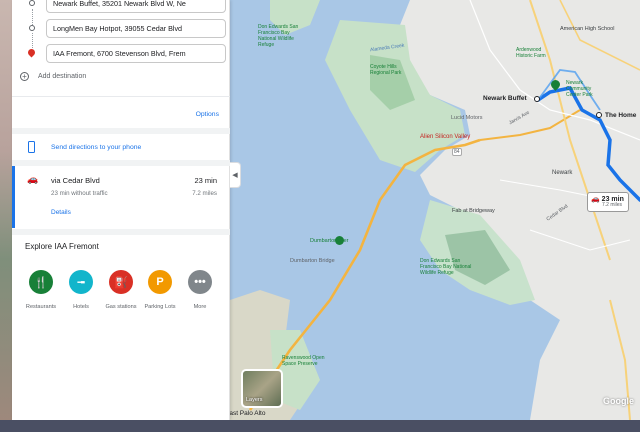 Image resolution: width=640 pixels, height=432 pixels. I want to click on divider, so click(121, 96).